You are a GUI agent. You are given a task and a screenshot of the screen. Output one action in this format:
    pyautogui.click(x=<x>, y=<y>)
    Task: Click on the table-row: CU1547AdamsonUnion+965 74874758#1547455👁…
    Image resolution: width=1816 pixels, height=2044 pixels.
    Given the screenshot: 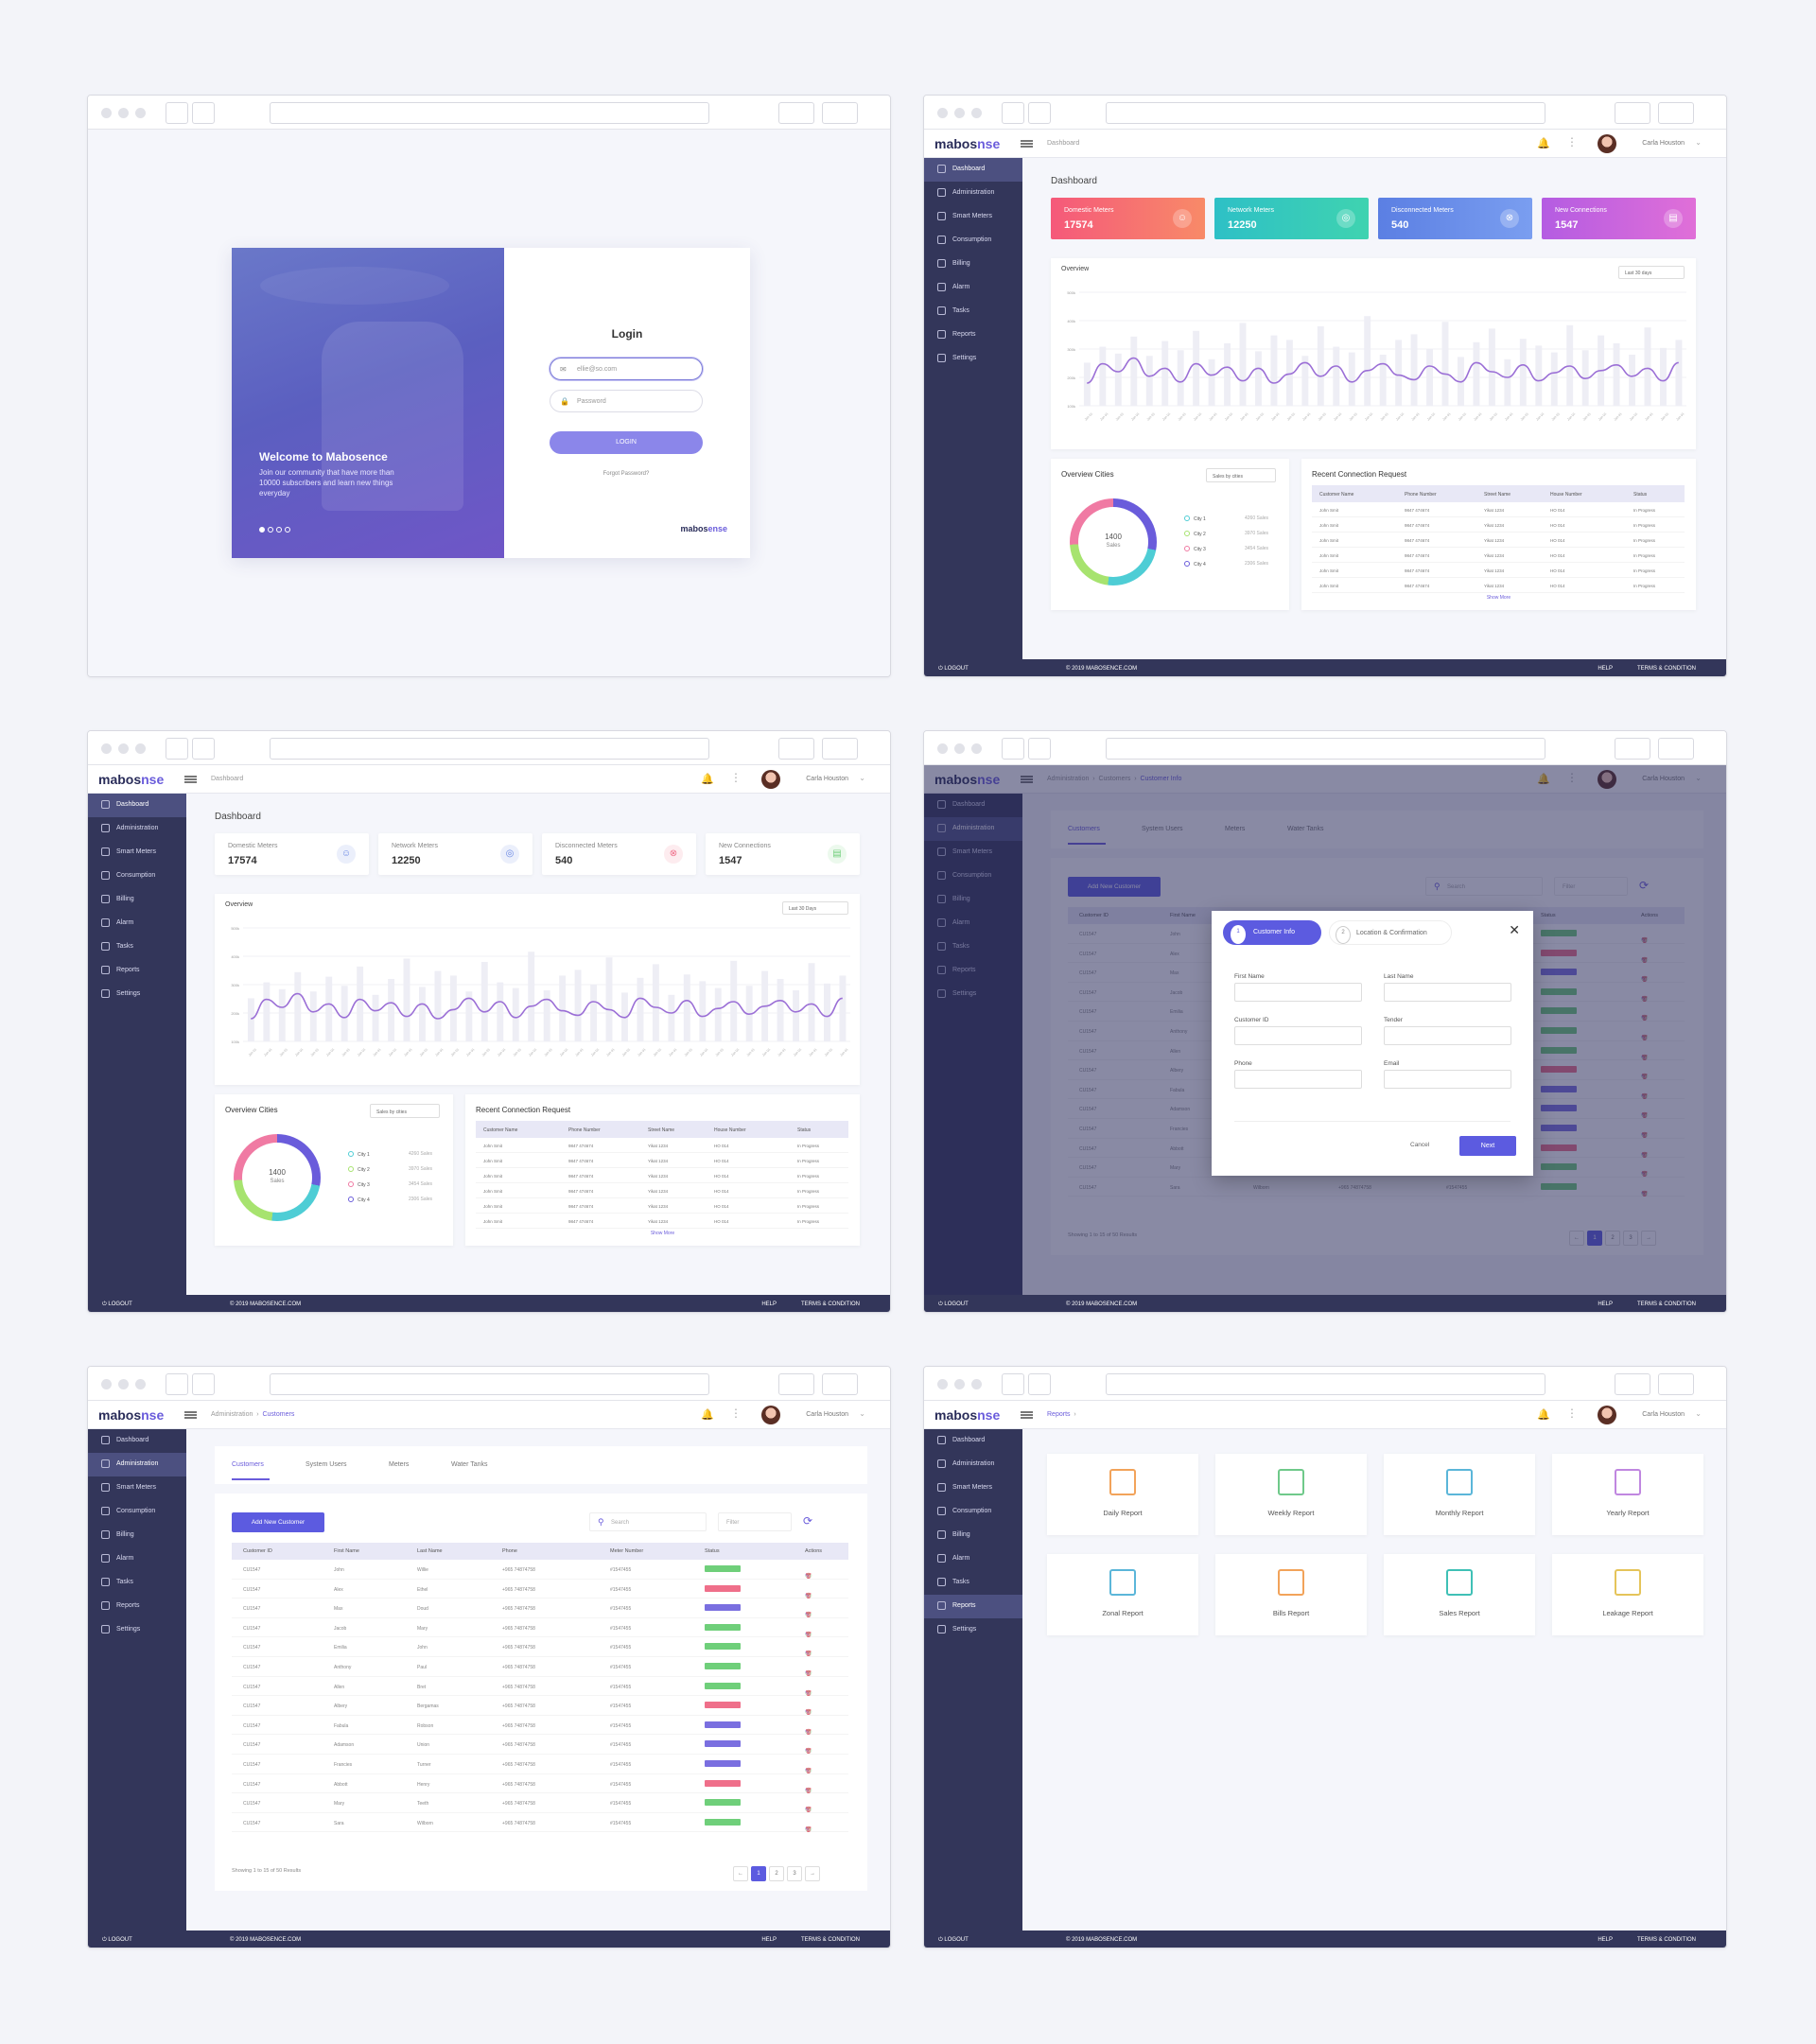 What is the action you would take?
    pyautogui.click(x=540, y=1745)
    